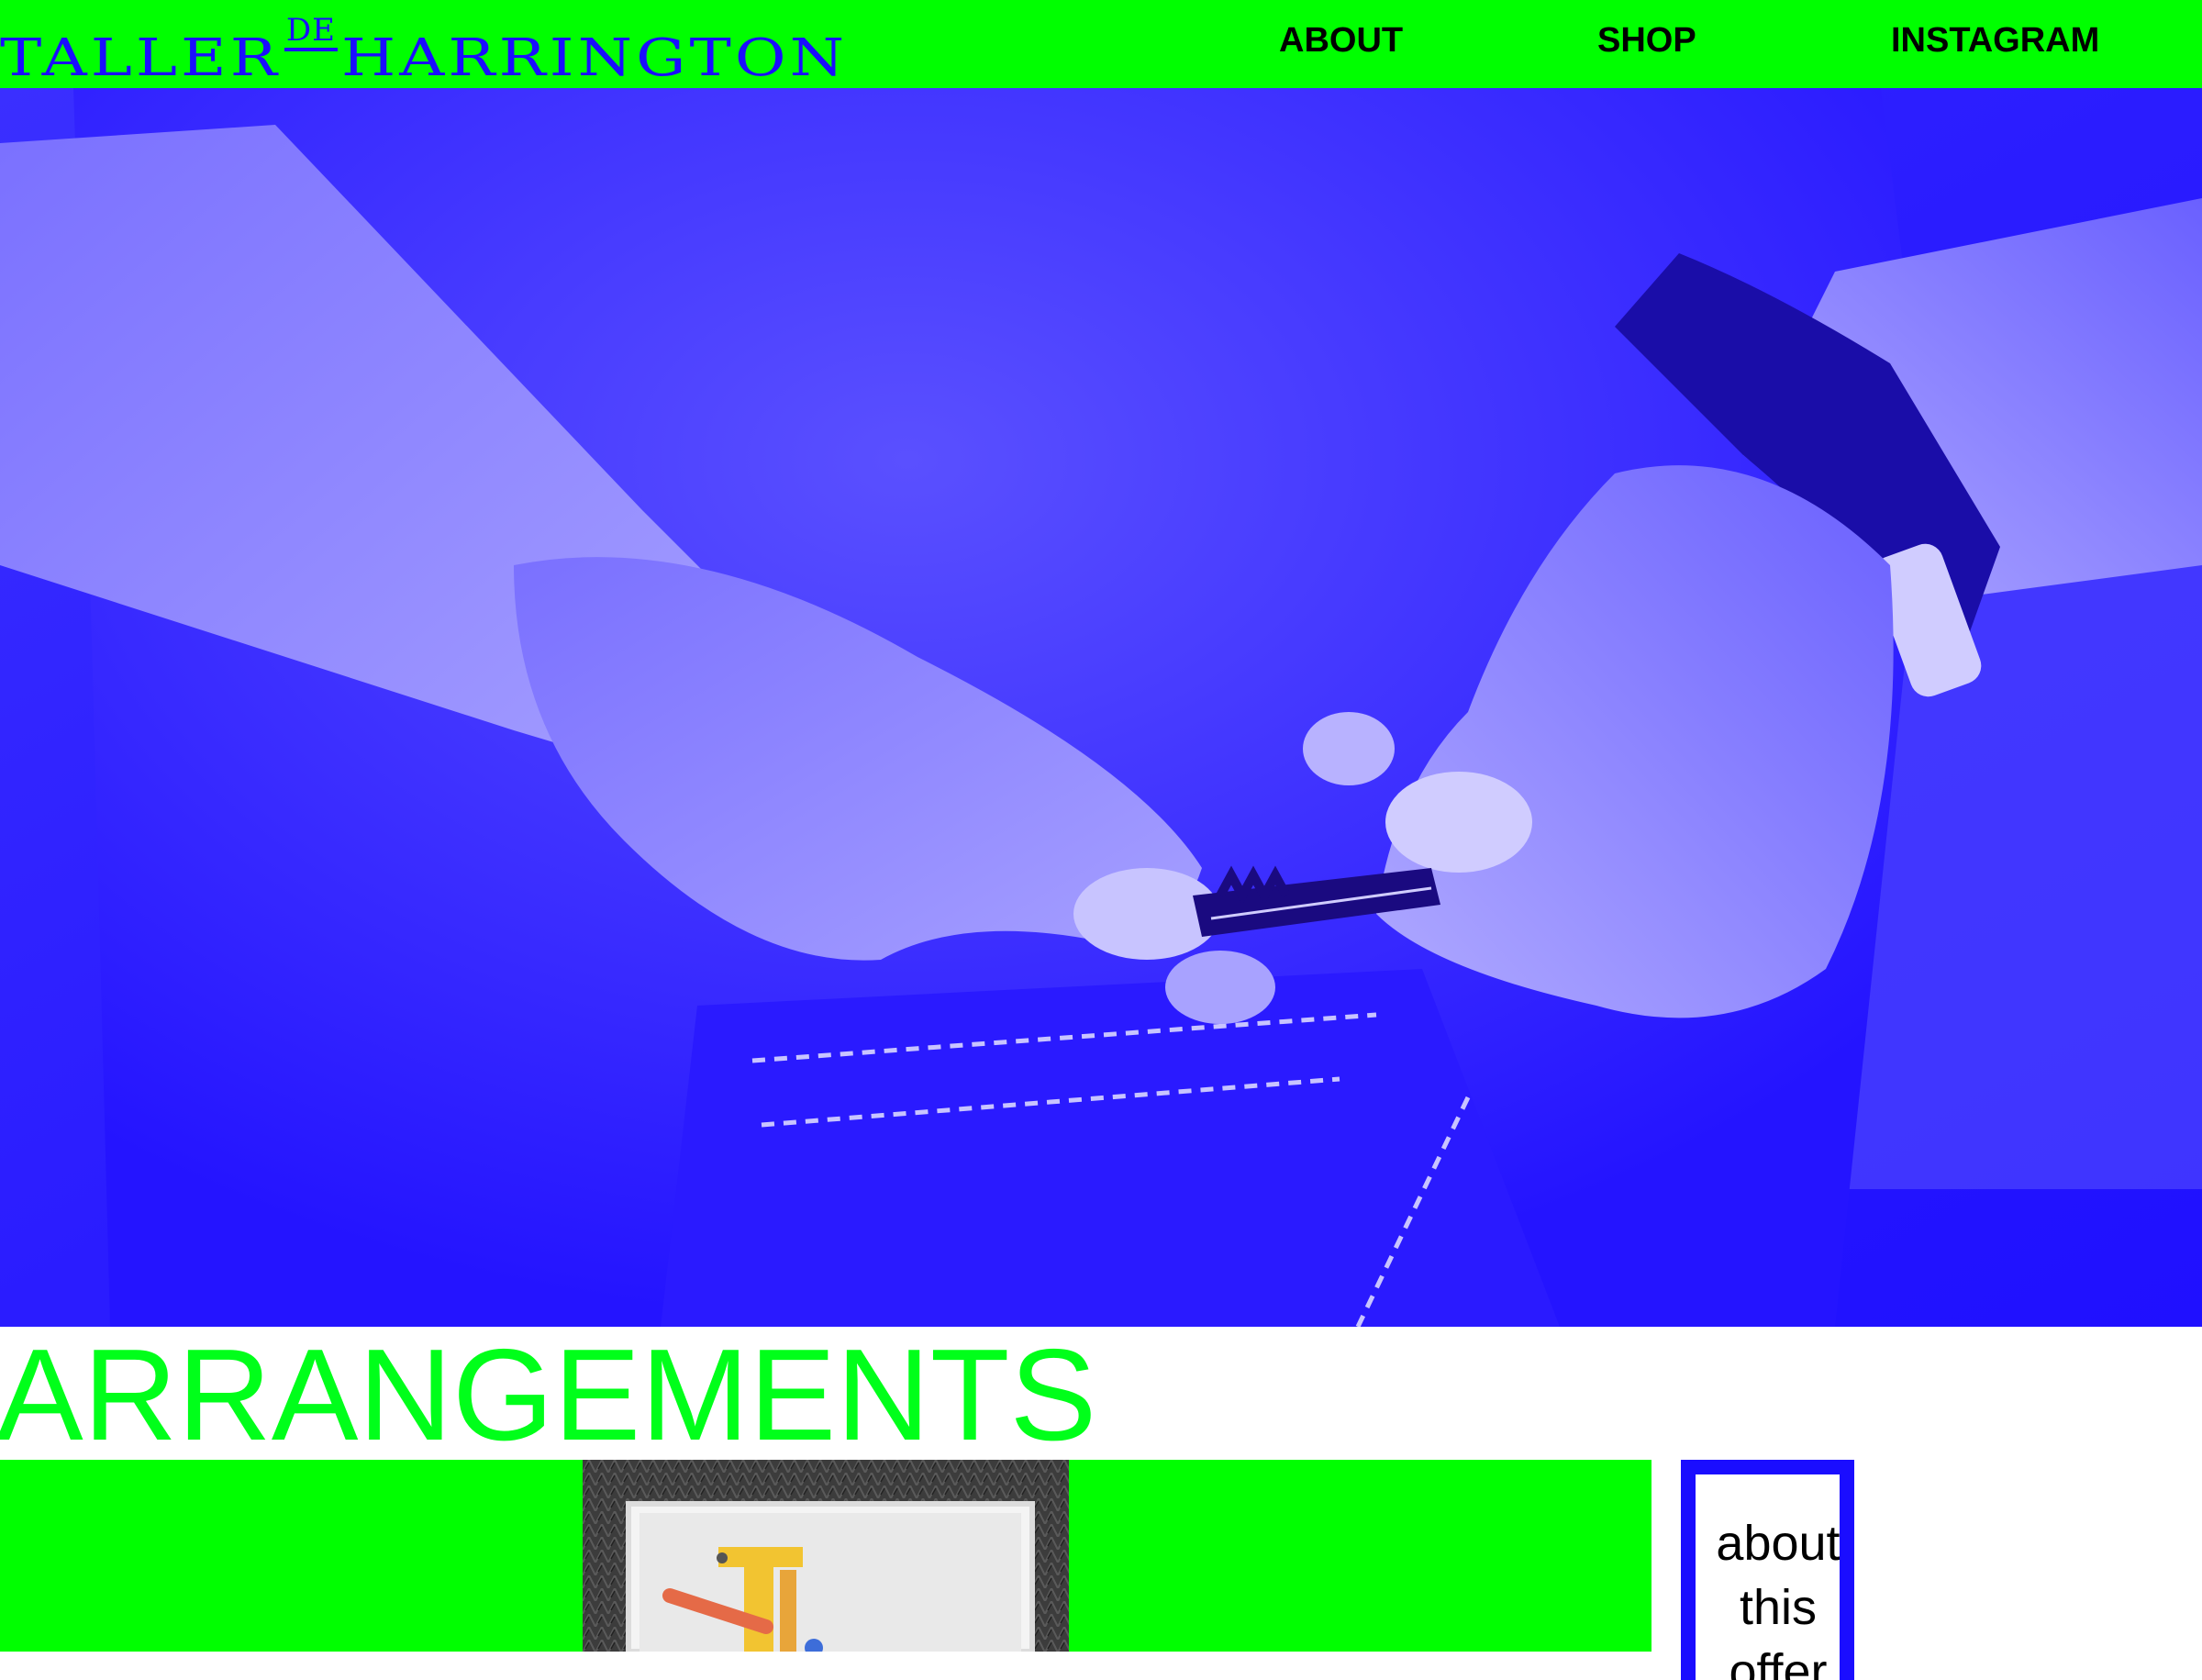 This screenshot has height=1680, width=2202. Describe the element at coordinates (1995, 40) in the screenshot. I see `nav-link-instagram: INSTAGRAM` at that location.